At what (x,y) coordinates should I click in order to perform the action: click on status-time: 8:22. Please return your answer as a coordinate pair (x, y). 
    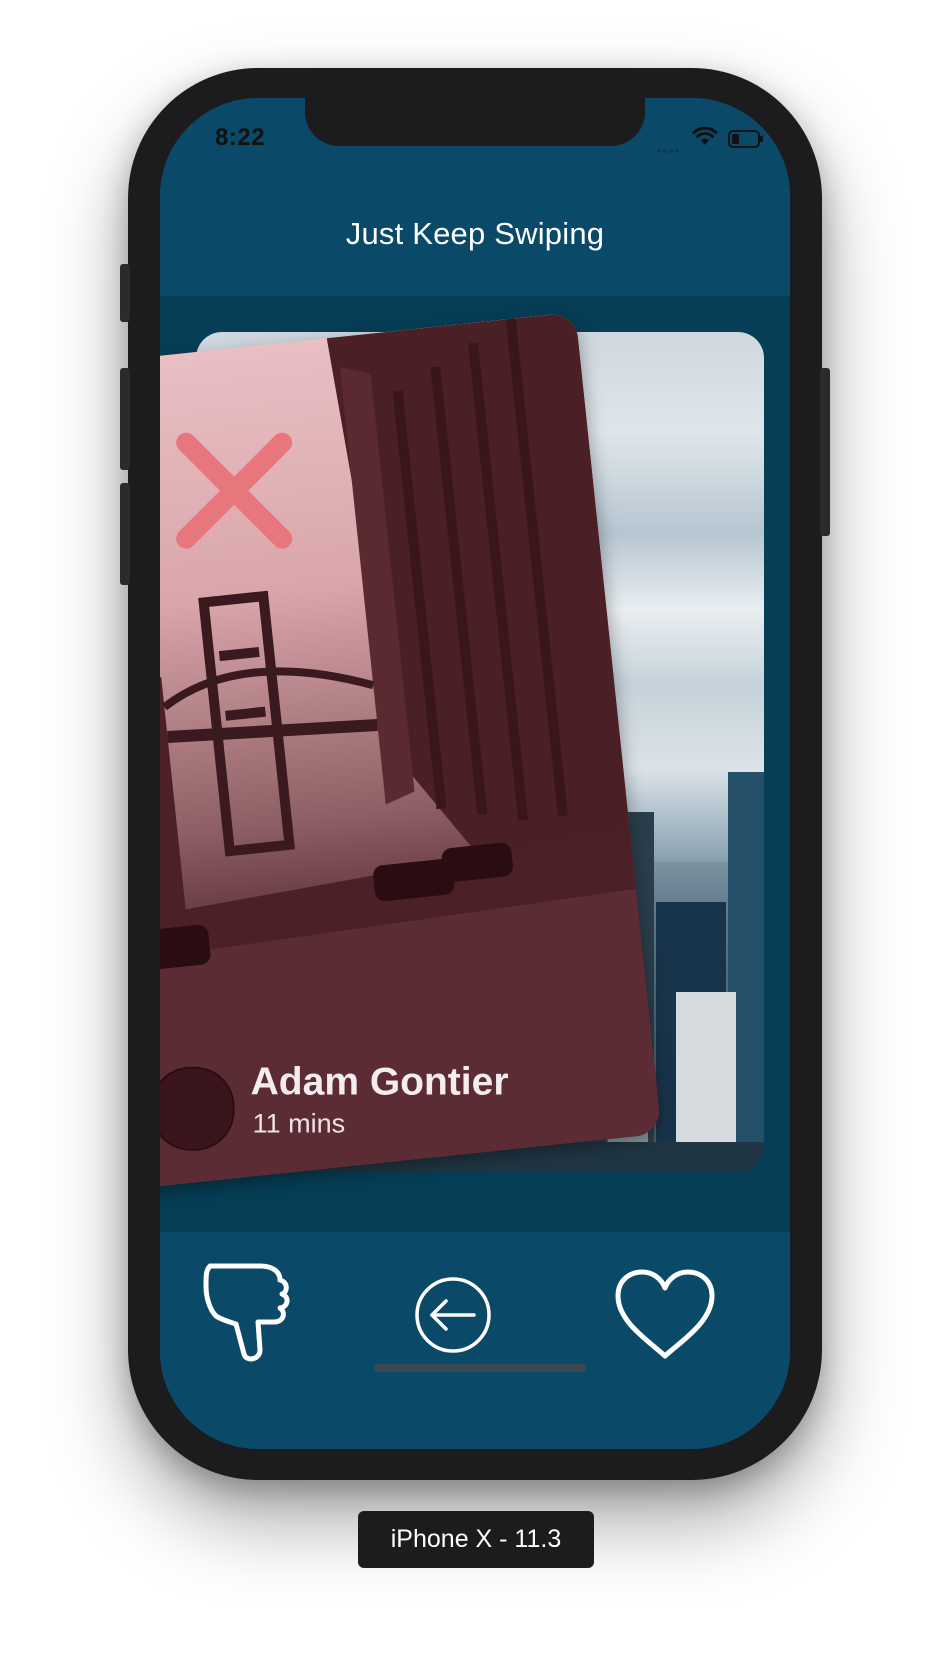
    Looking at the image, I should click on (240, 137).